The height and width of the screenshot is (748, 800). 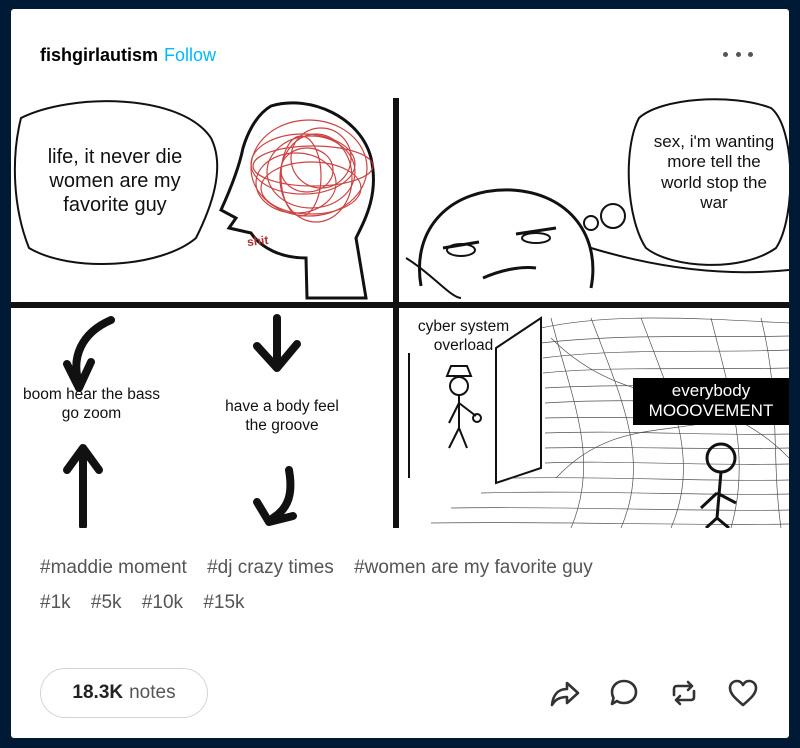 What do you see at coordinates (162, 602) in the screenshot?
I see `tag-link: #10k` at bounding box center [162, 602].